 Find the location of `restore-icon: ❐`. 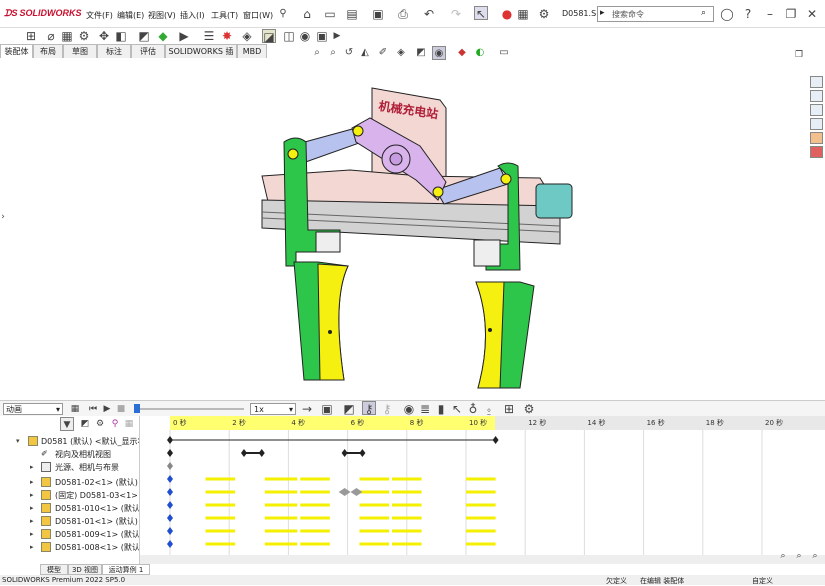

restore-icon: ❐ is located at coordinates (791, 14).